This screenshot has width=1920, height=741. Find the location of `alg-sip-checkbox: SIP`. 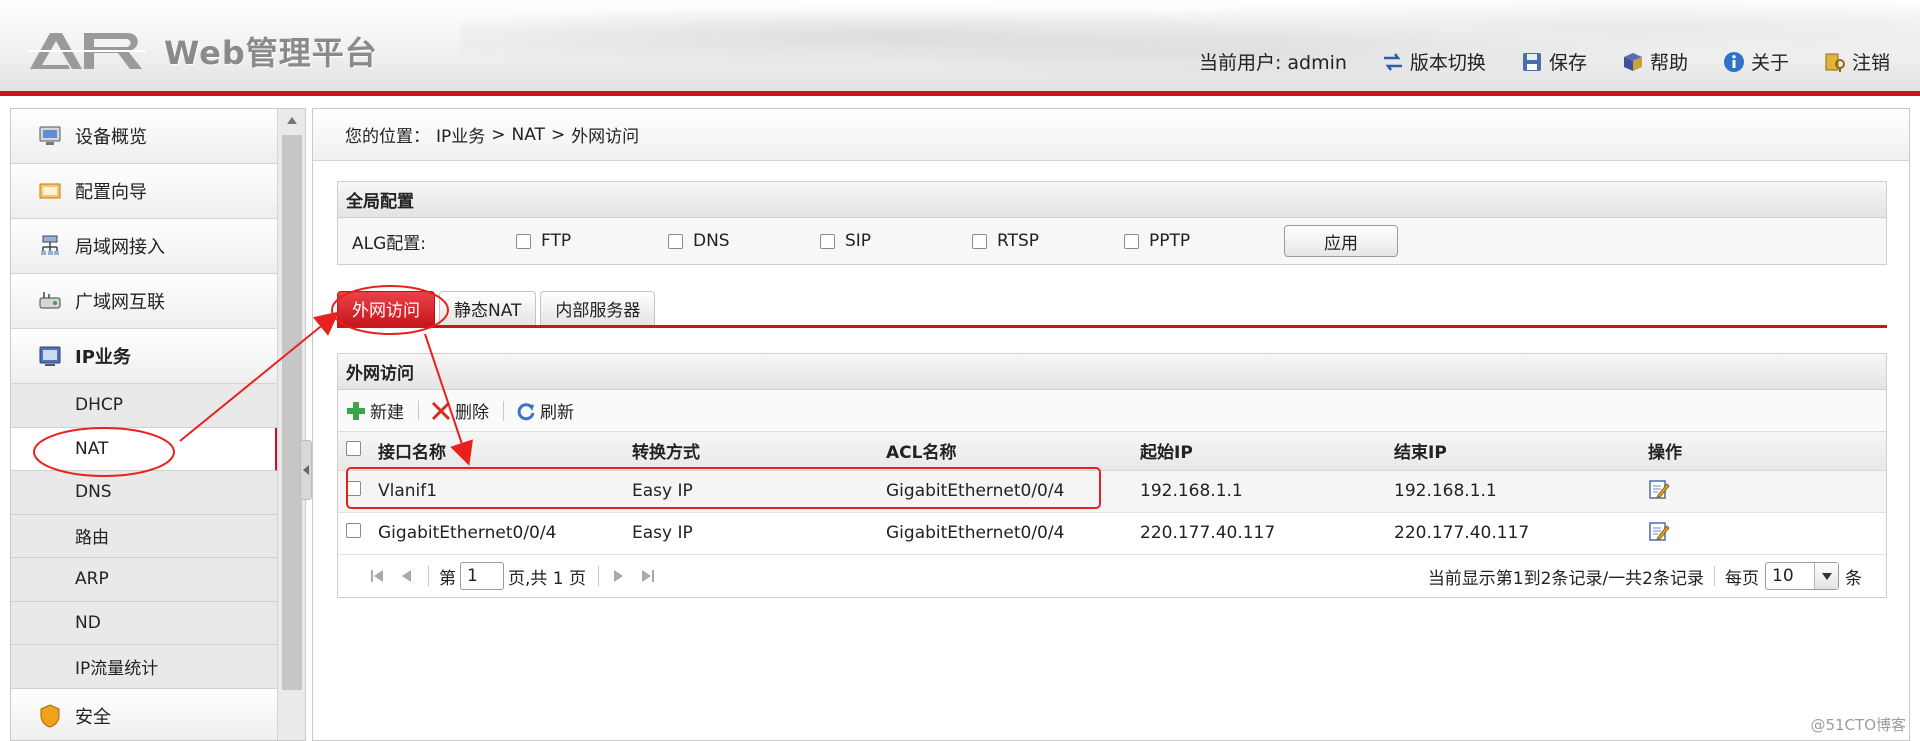

alg-sip-checkbox: SIP is located at coordinates (896, 241).